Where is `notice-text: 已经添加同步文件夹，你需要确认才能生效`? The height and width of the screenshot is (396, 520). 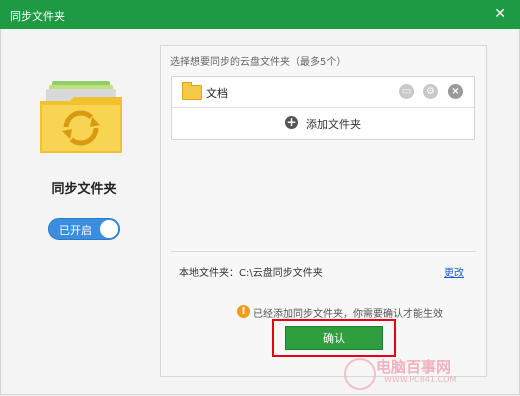
notice-text: 已经添加同步文件夹，你需要确认才能生效 is located at coordinates (348, 314).